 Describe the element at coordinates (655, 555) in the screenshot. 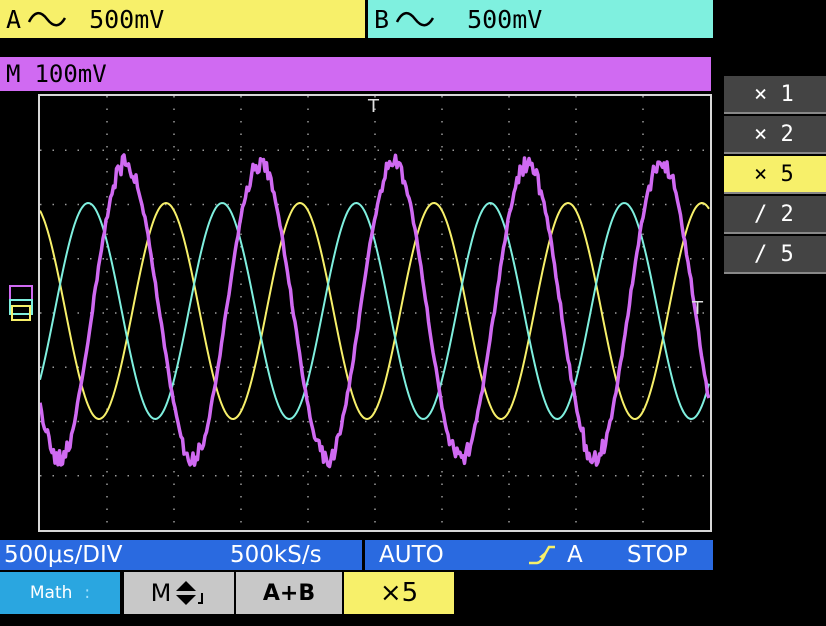

I see `run-state-value: STOP` at that location.